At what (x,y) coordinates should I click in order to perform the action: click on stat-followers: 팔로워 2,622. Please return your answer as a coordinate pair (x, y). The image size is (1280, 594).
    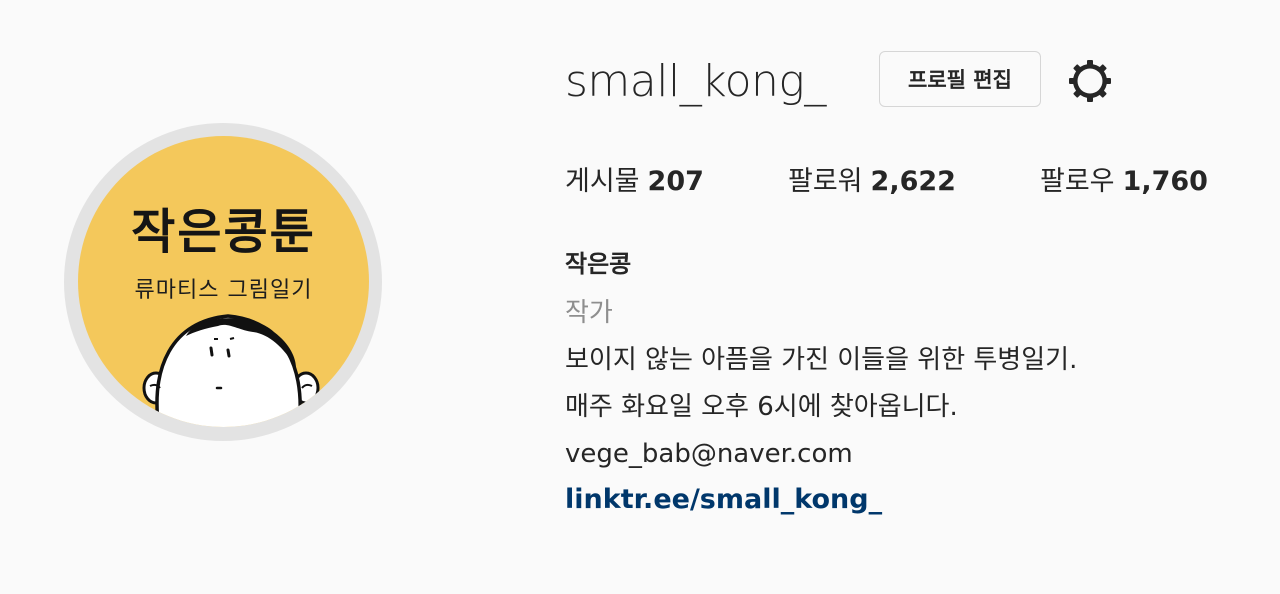
    Looking at the image, I should click on (872, 182).